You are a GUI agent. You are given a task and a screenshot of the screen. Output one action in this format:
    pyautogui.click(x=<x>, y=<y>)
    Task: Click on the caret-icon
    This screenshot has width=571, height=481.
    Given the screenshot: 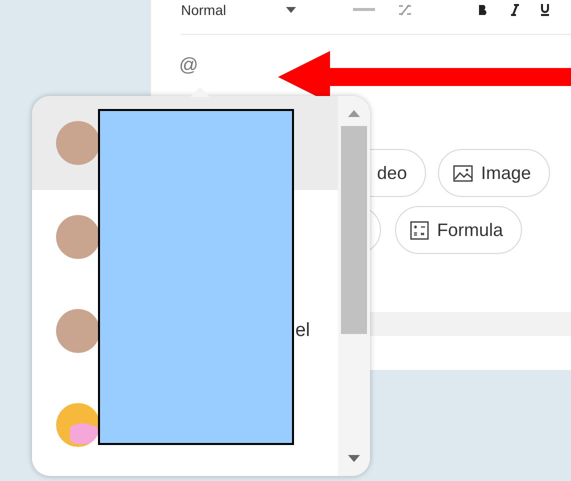 What is the action you would take?
    pyautogui.click(x=291, y=10)
    